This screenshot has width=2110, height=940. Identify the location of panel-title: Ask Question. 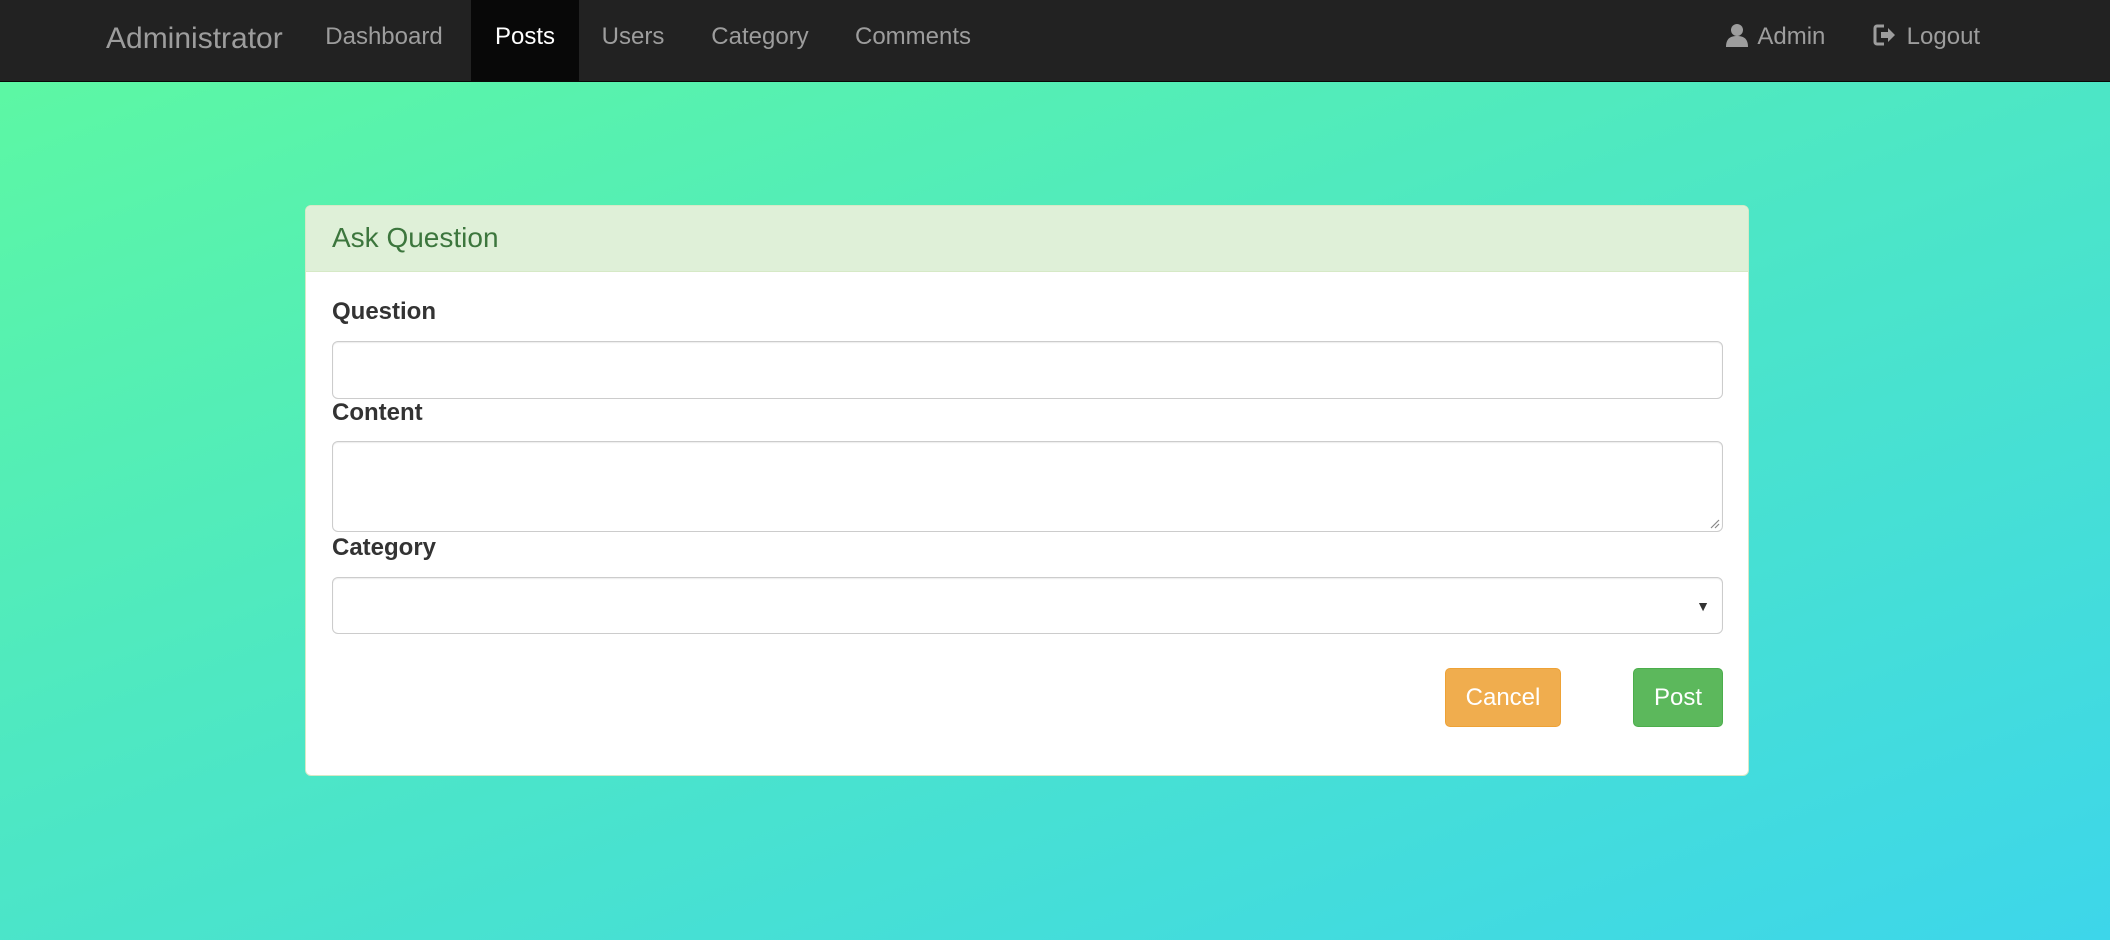
(1027, 239).